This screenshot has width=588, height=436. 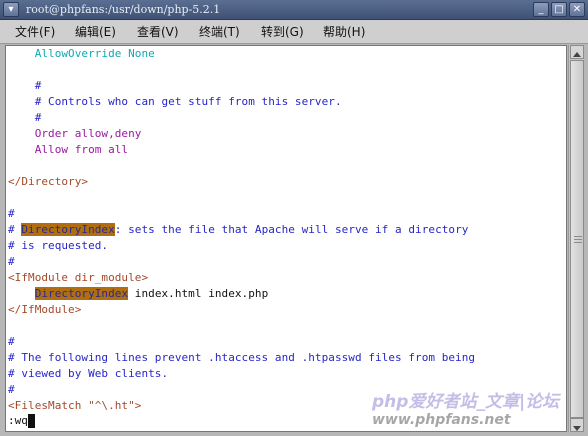 I want to click on arrow-down-icon, so click(x=577, y=428).